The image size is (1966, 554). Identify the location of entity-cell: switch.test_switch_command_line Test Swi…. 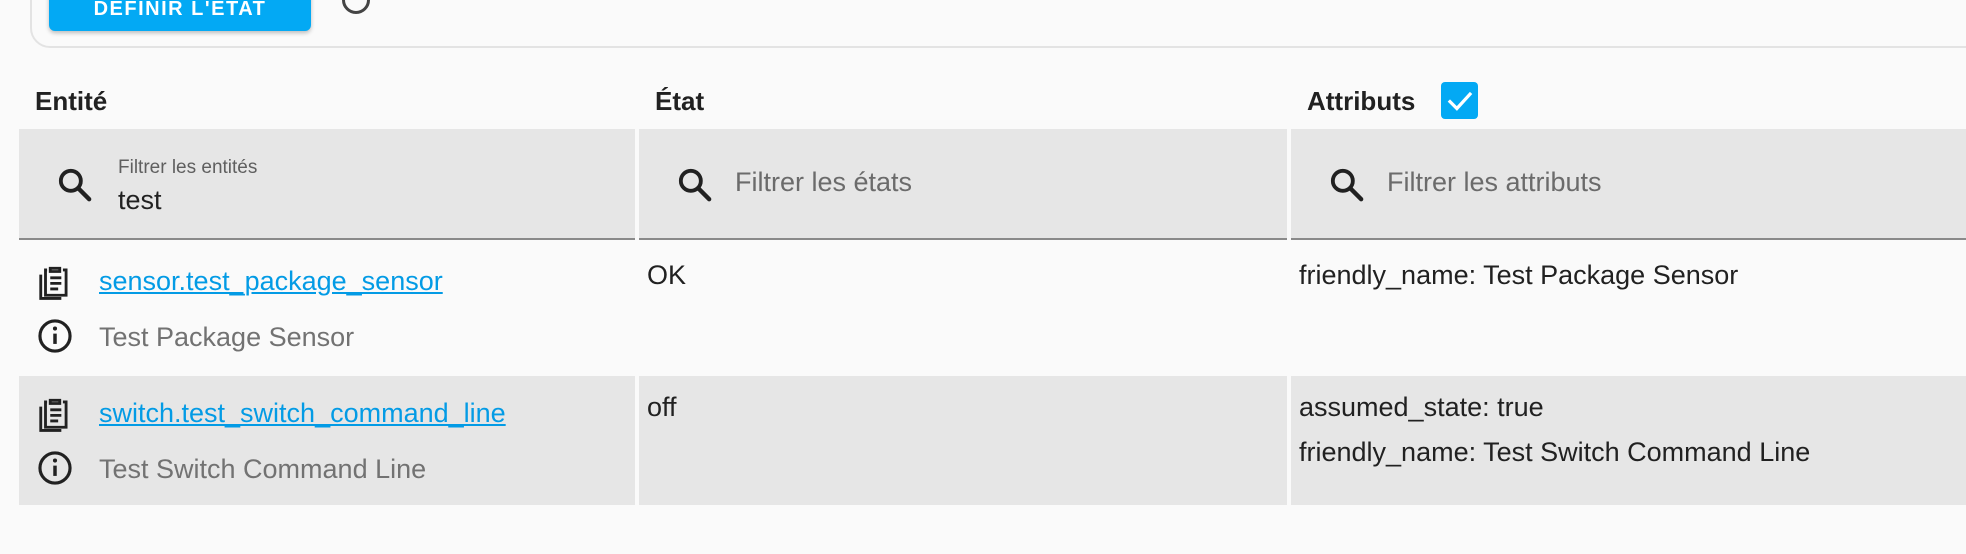
(327, 440).